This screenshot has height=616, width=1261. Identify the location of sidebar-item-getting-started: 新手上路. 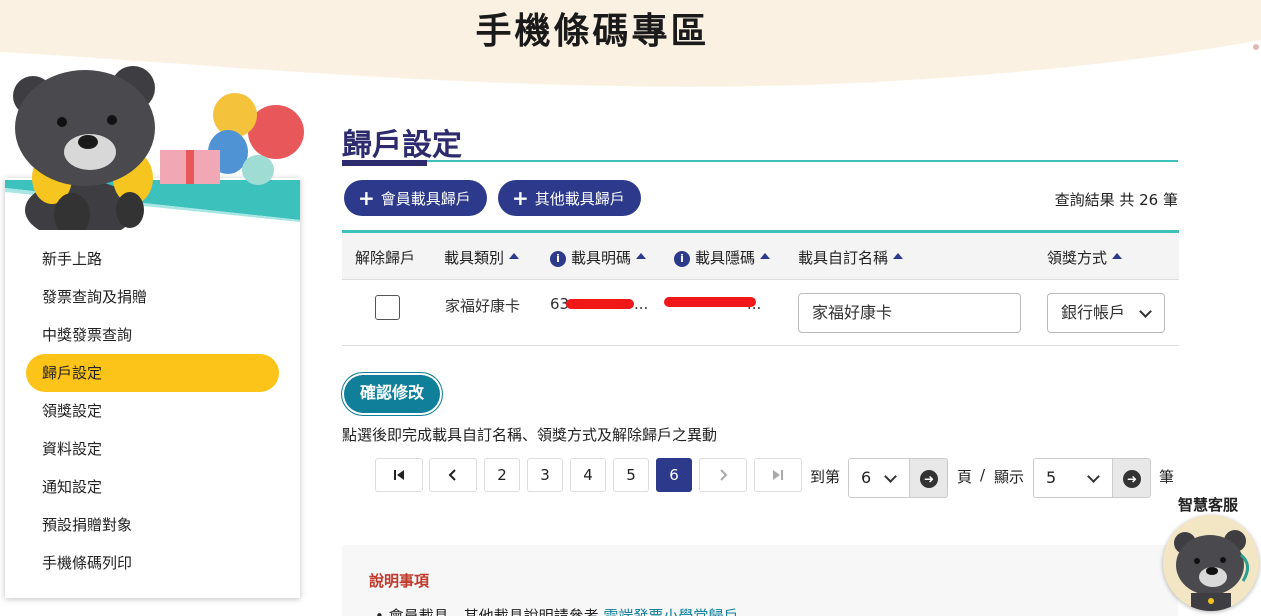
(150, 259).